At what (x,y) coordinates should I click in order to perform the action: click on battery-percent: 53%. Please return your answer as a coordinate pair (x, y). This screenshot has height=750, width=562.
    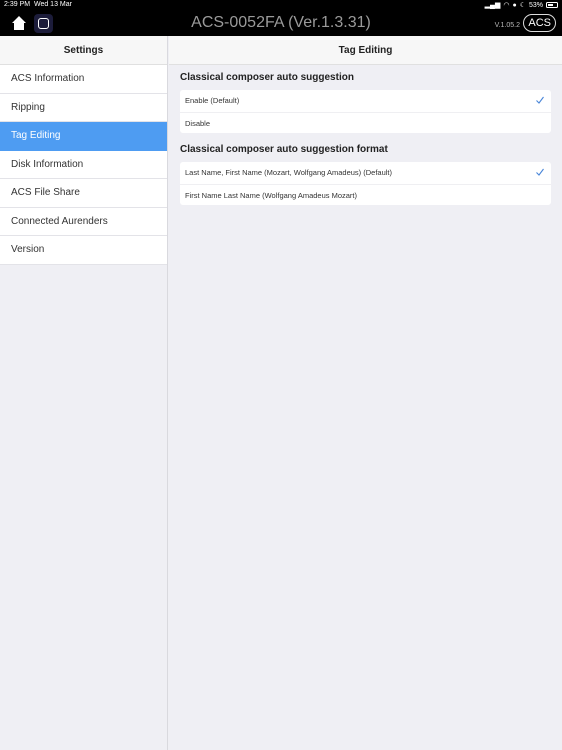
    Looking at the image, I should click on (535, 5).